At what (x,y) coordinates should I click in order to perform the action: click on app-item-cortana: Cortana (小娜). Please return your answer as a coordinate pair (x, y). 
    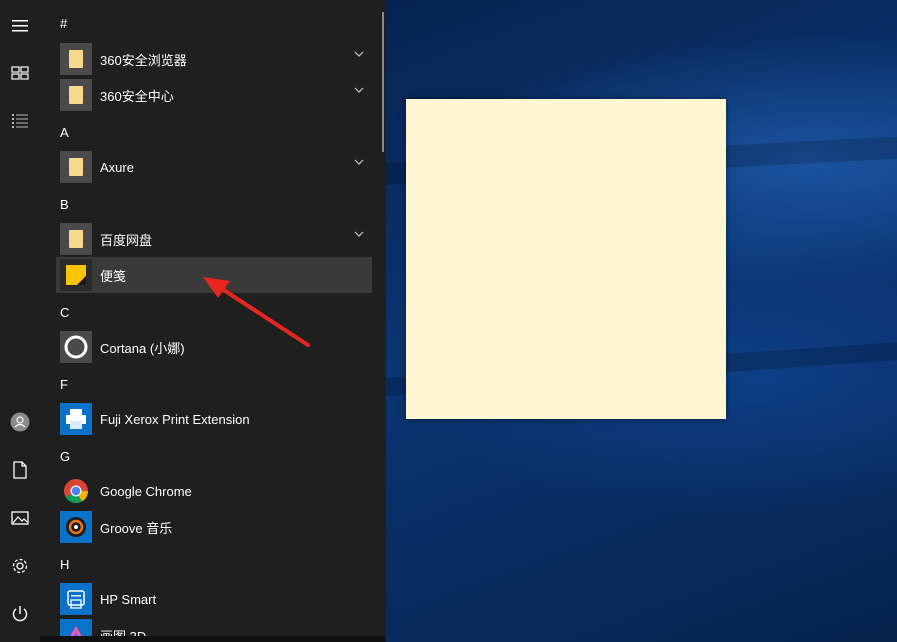
    Looking at the image, I should click on (214, 347).